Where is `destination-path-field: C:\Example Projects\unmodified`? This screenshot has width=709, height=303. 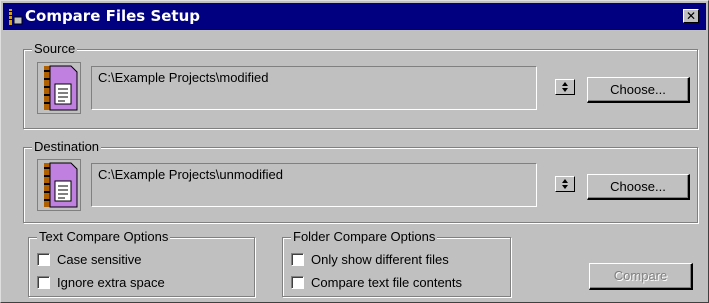 destination-path-field: C:\Example Projects\unmodified is located at coordinates (314, 185).